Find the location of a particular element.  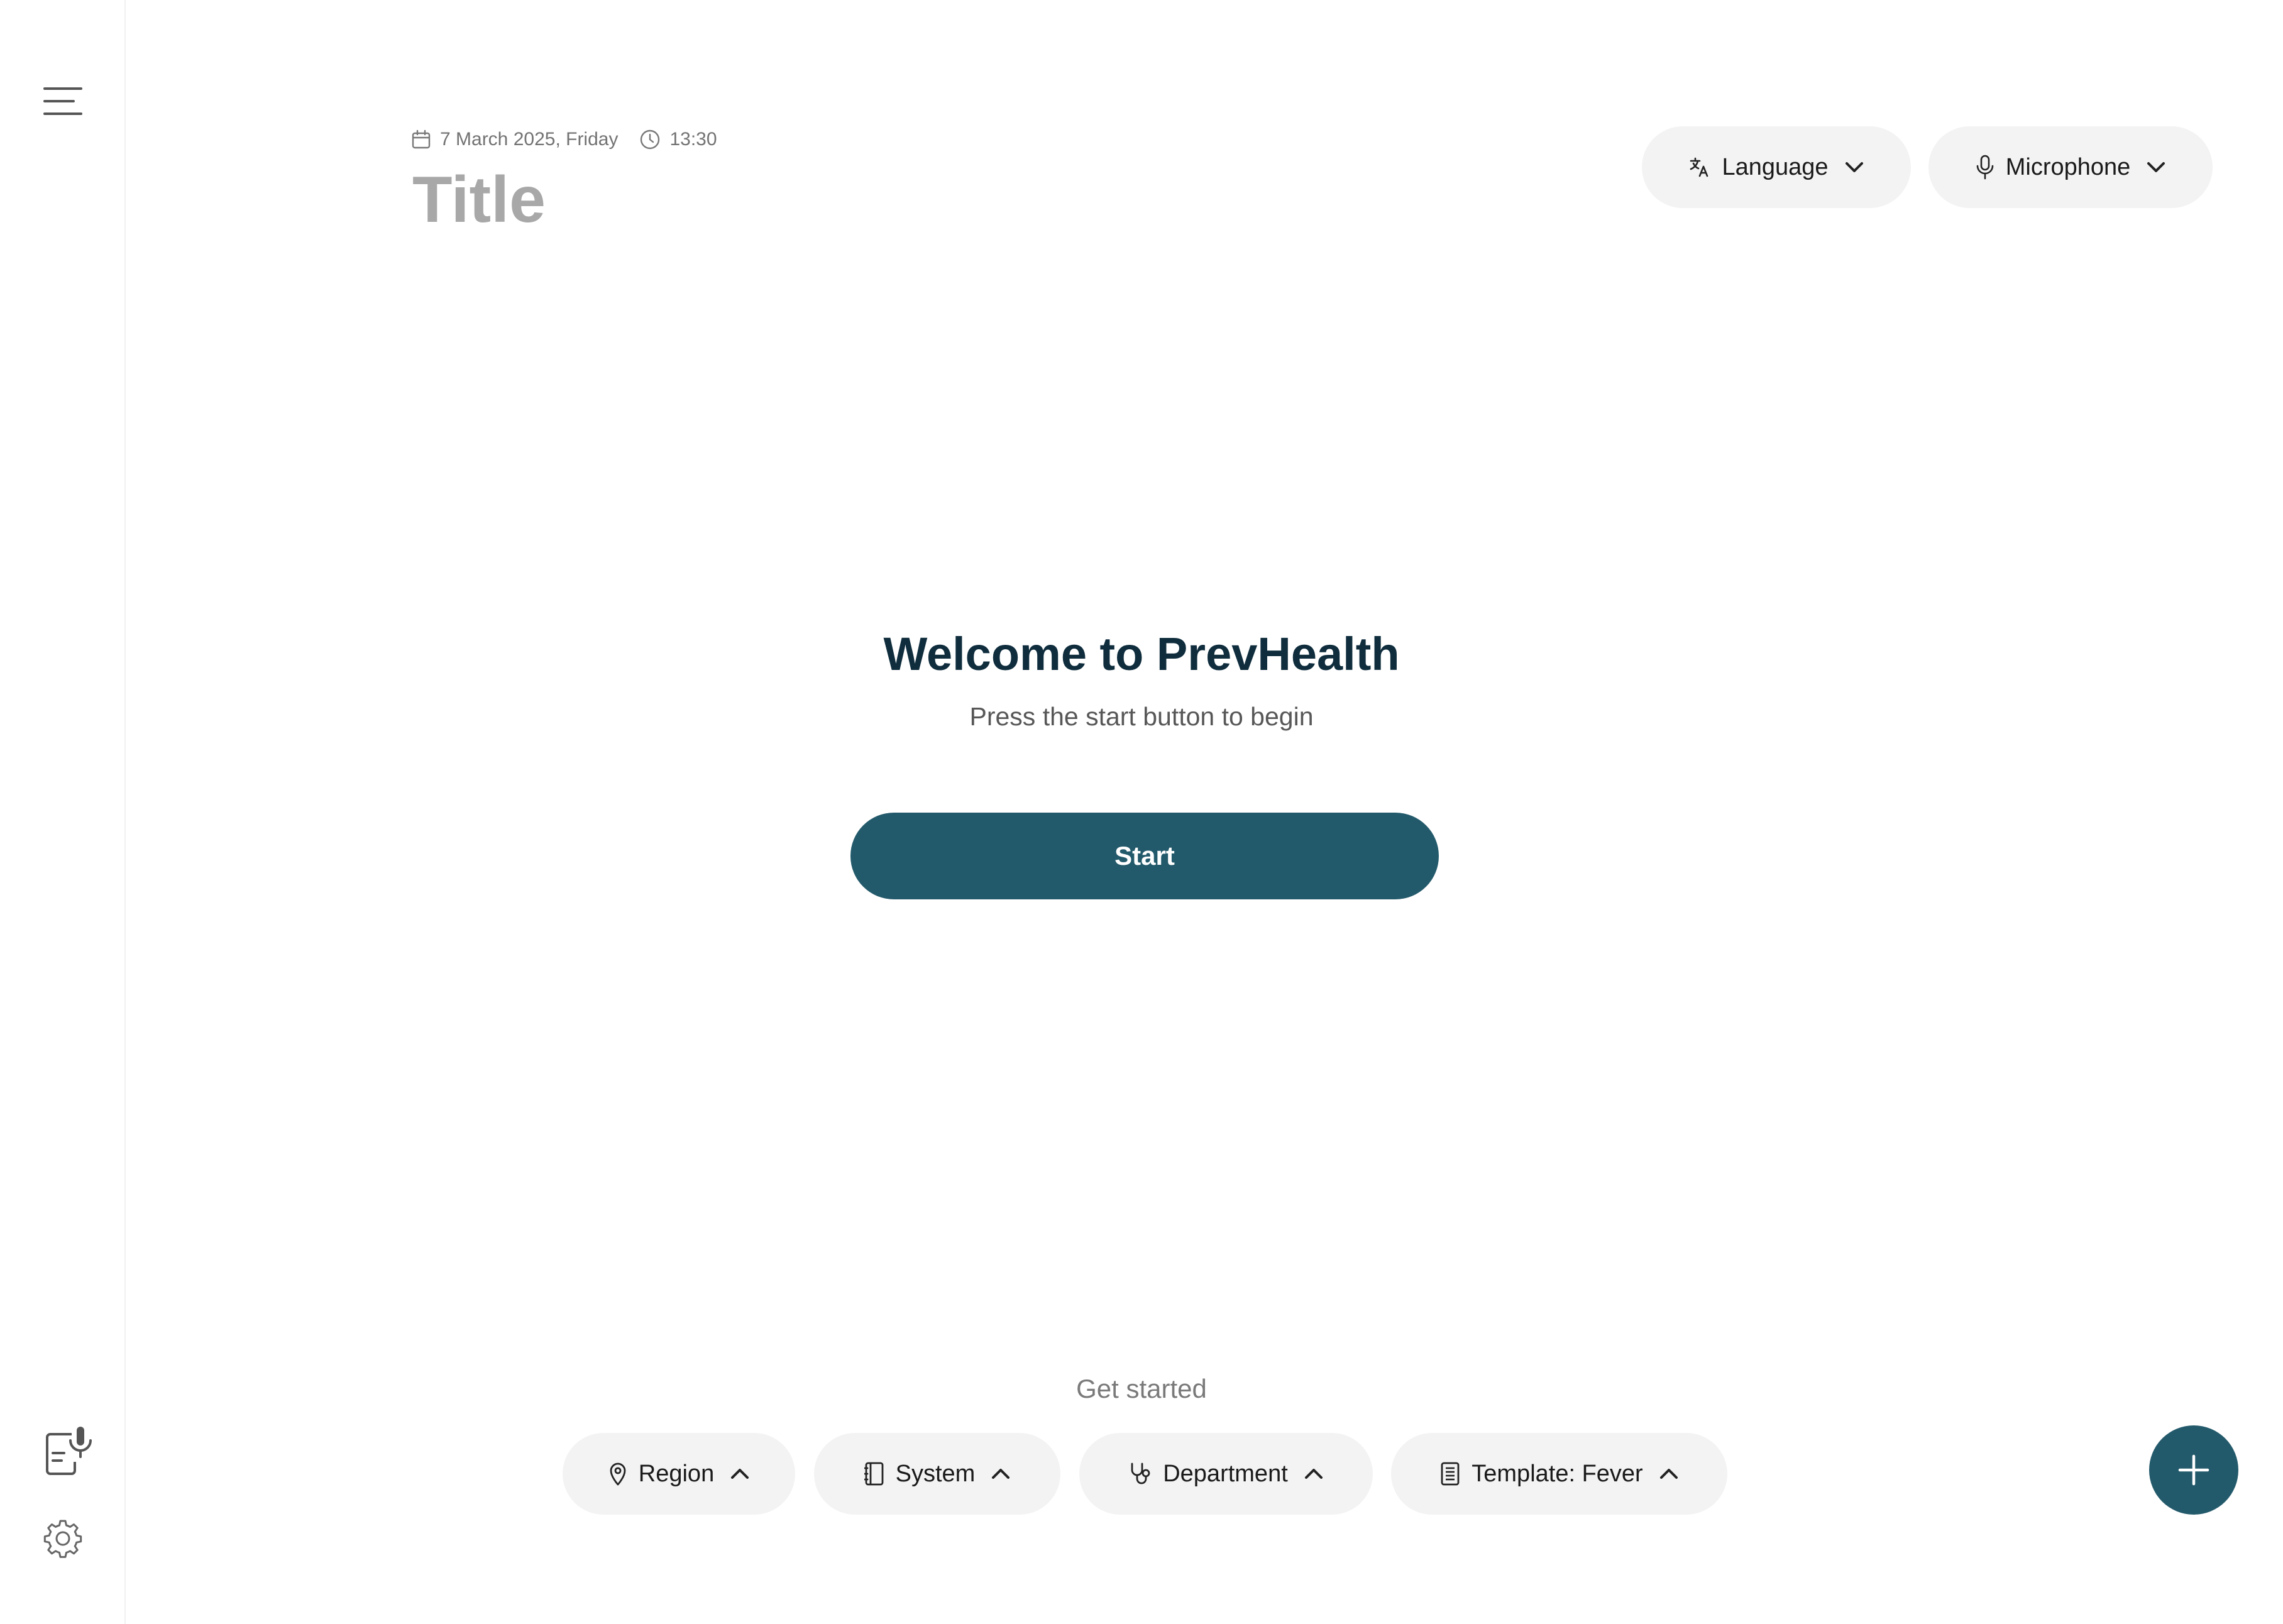

plus-icon is located at coordinates (2193, 1470).